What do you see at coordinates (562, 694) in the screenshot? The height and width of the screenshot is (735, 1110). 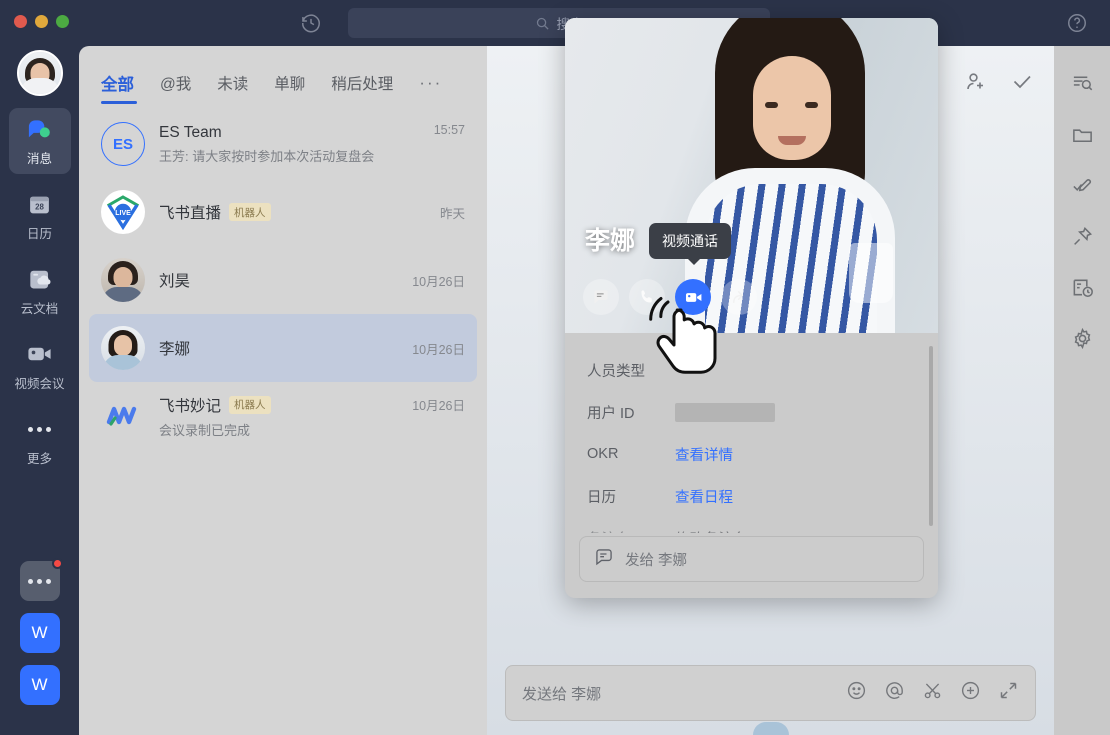 I see `composer-placeholder: 发送给 李娜` at bounding box center [562, 694].